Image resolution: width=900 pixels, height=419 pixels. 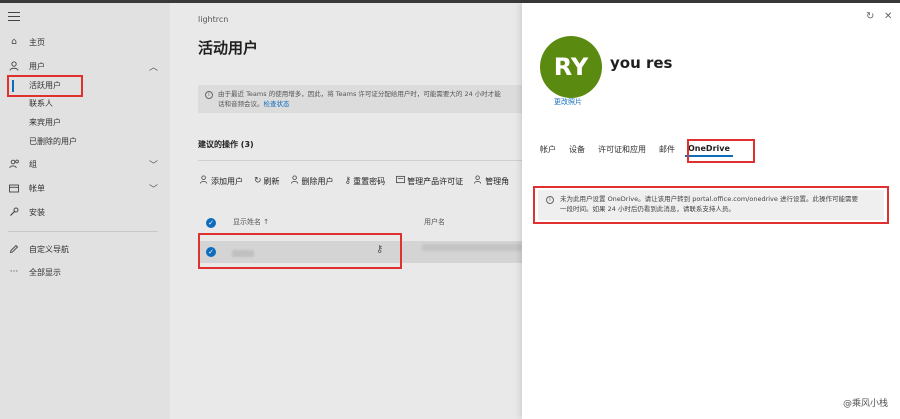 What do you see at coordinates (14, 164) in the screenshot?
I see `group-icon` at bounding box center [14, 164].